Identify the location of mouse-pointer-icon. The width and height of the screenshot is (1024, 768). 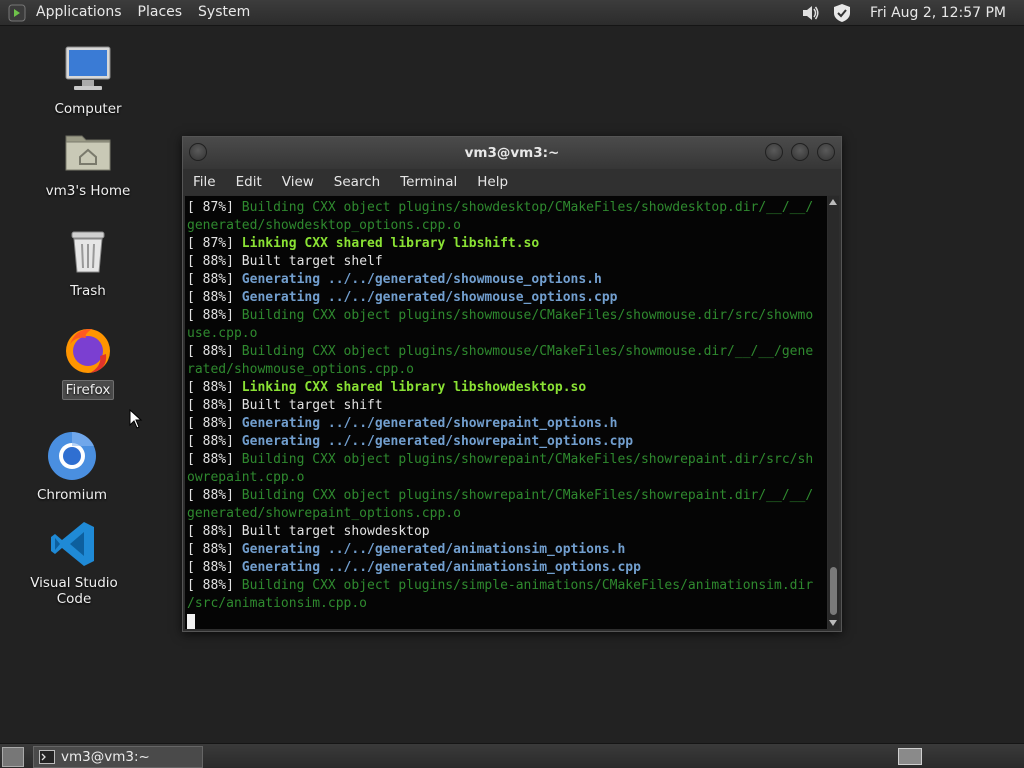
(136, 419).